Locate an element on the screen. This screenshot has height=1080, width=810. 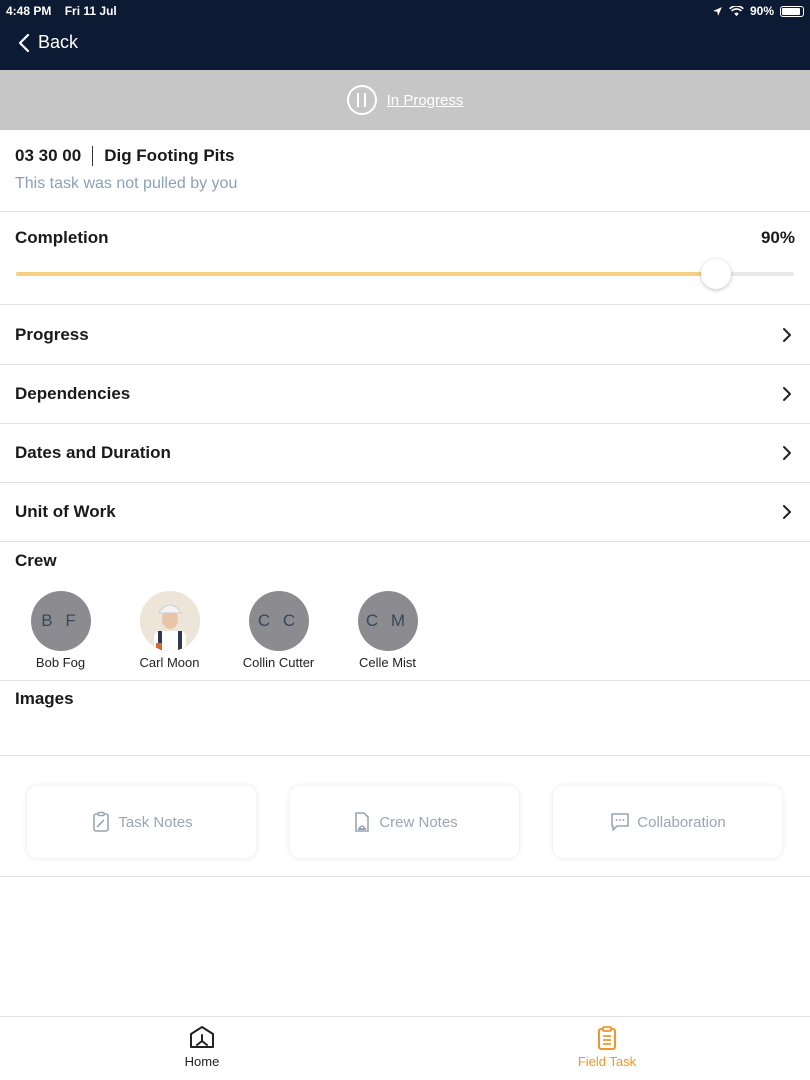
images-section: Images is located at coordinates (405, 718).